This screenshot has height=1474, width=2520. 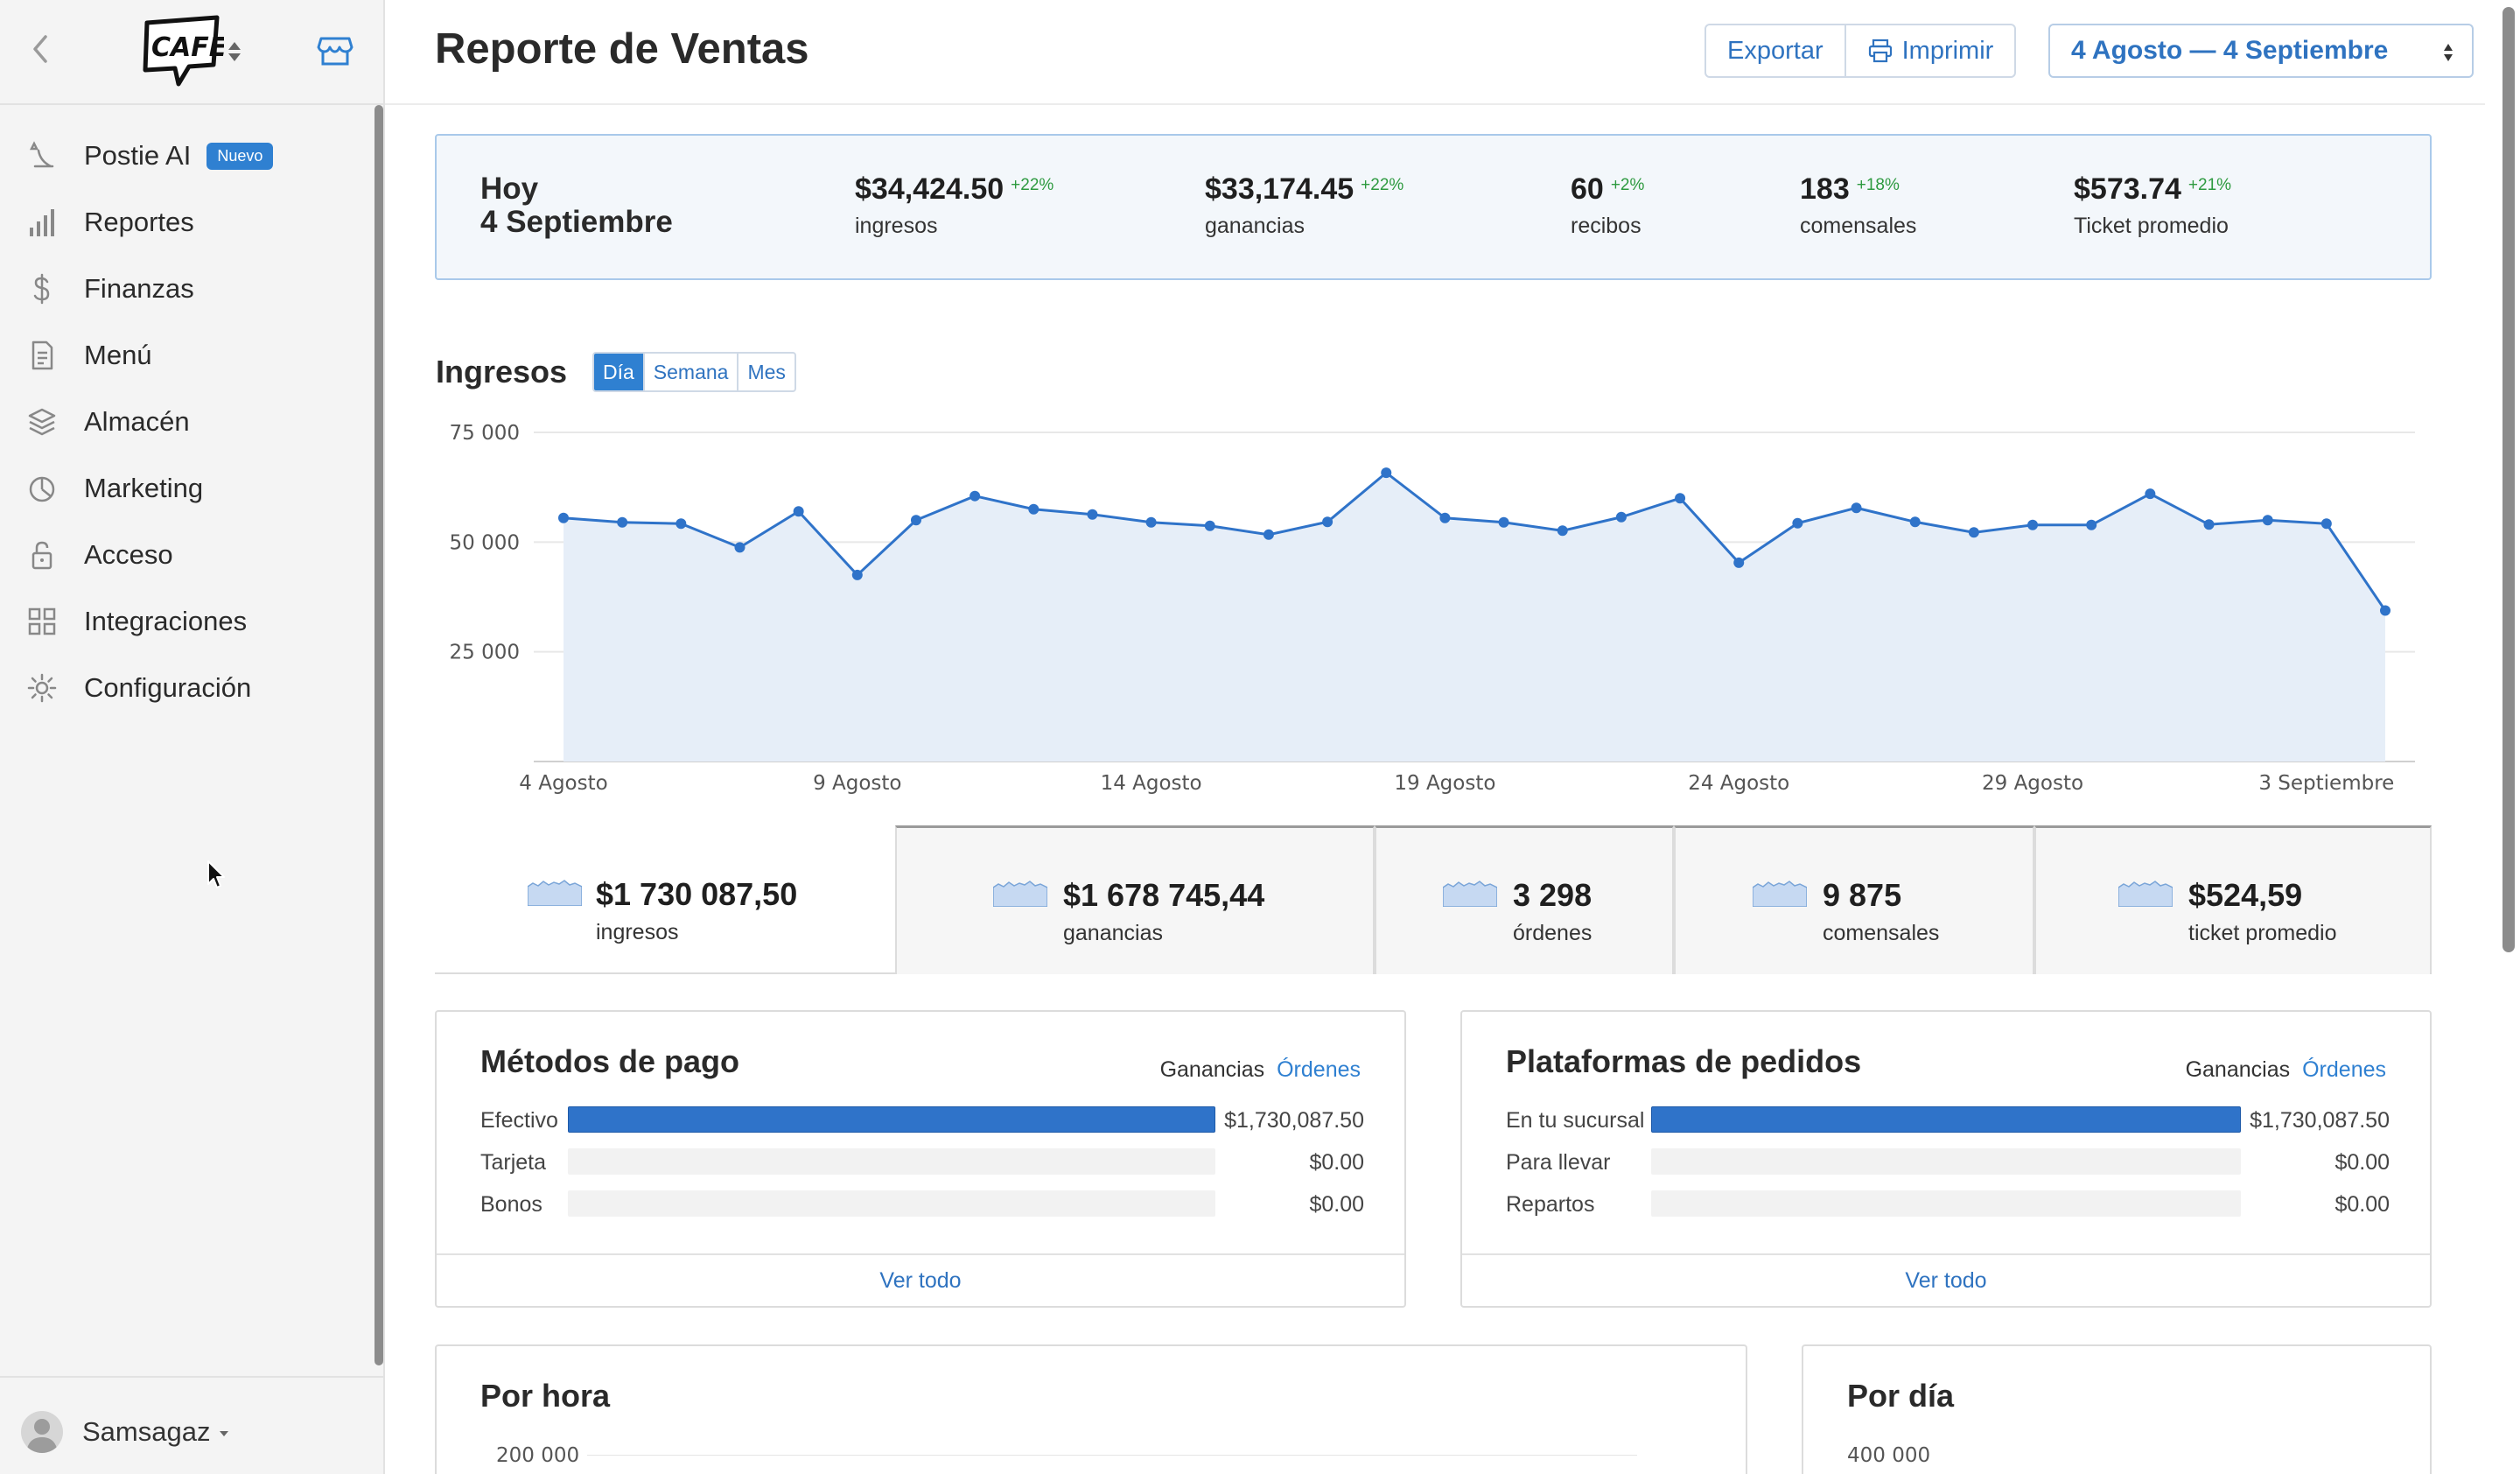 I want to click on bar-fill, so click(x=1946, y=1119).